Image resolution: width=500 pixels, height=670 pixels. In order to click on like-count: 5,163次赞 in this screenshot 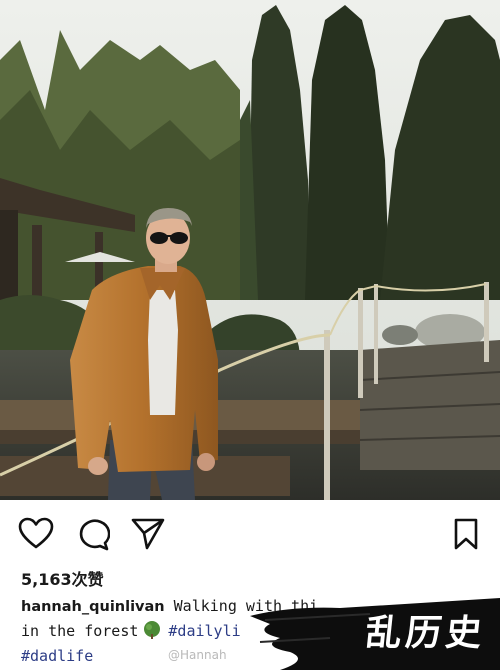, I will do `click(62, 578)`.